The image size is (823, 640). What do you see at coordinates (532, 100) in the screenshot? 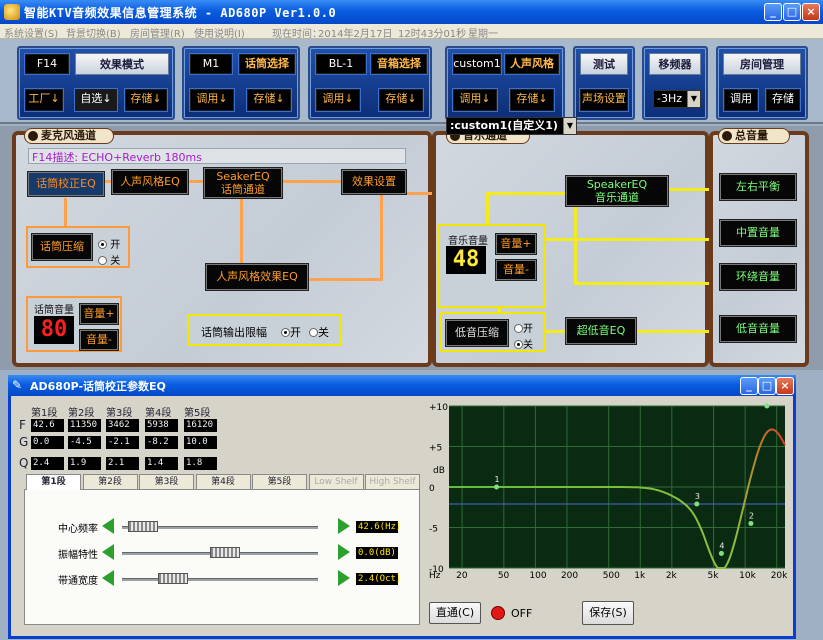
I see `voice-store-button: 存储↓` at bounding box center [532, 100].